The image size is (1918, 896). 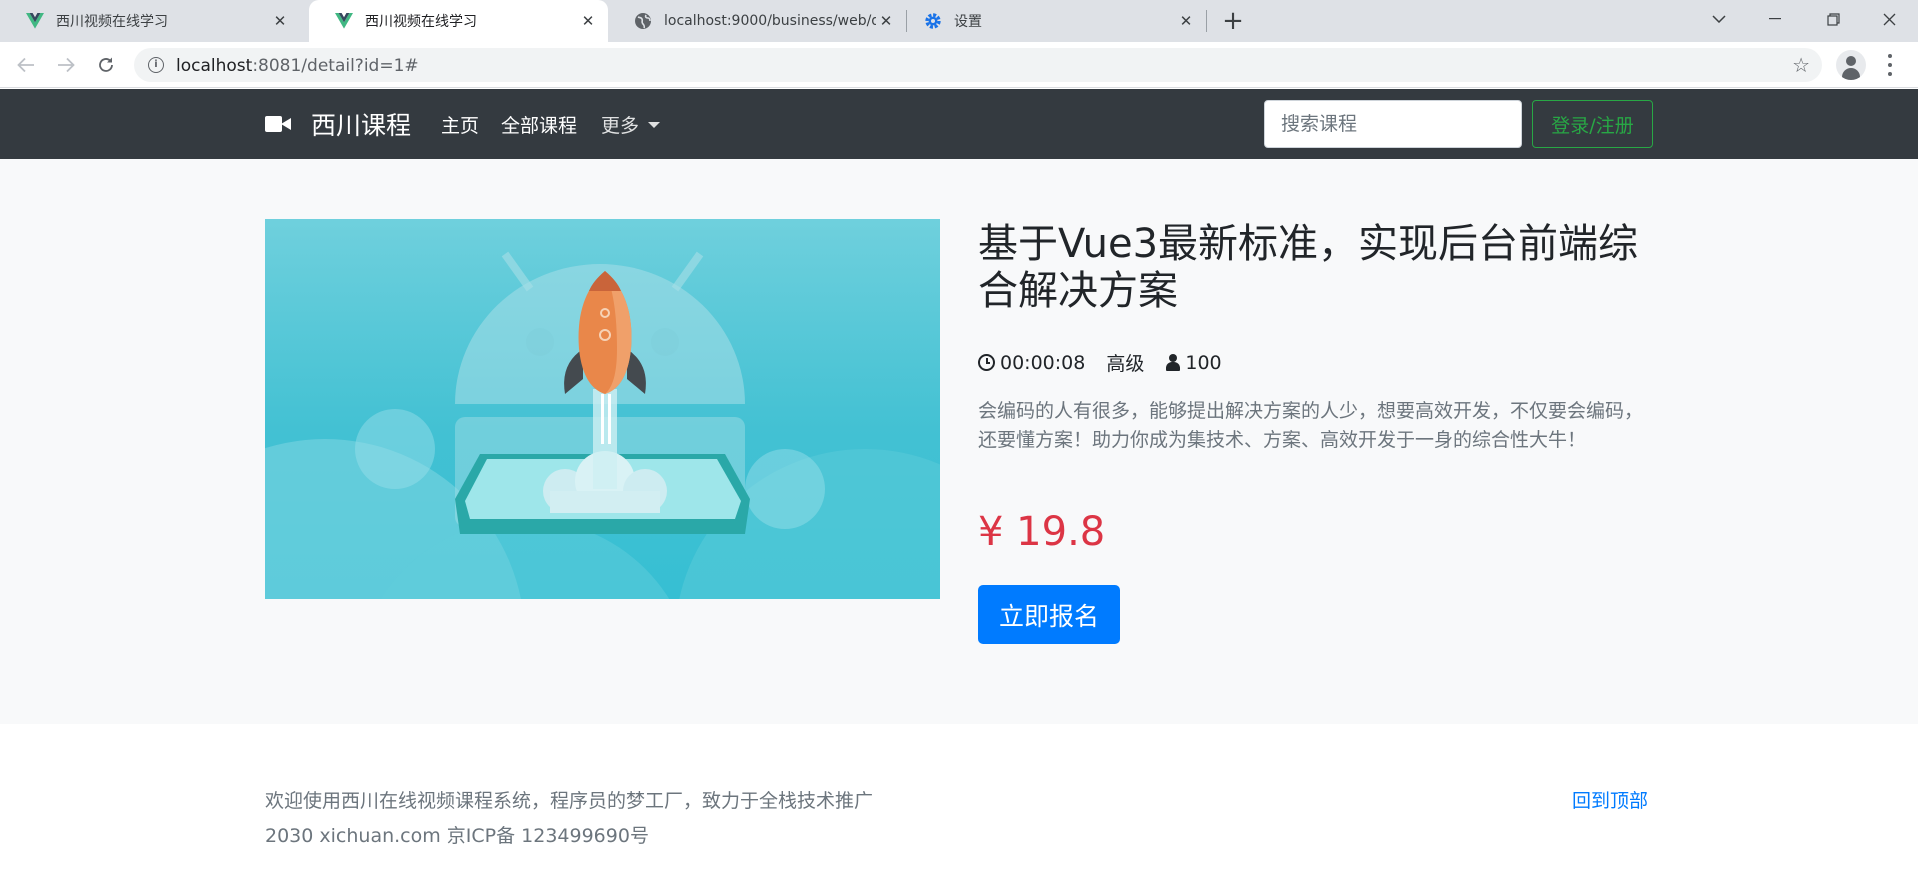 I want to click on browser-tab-1: 西川视频在线学习 ✕, so click(x=150, y=21).